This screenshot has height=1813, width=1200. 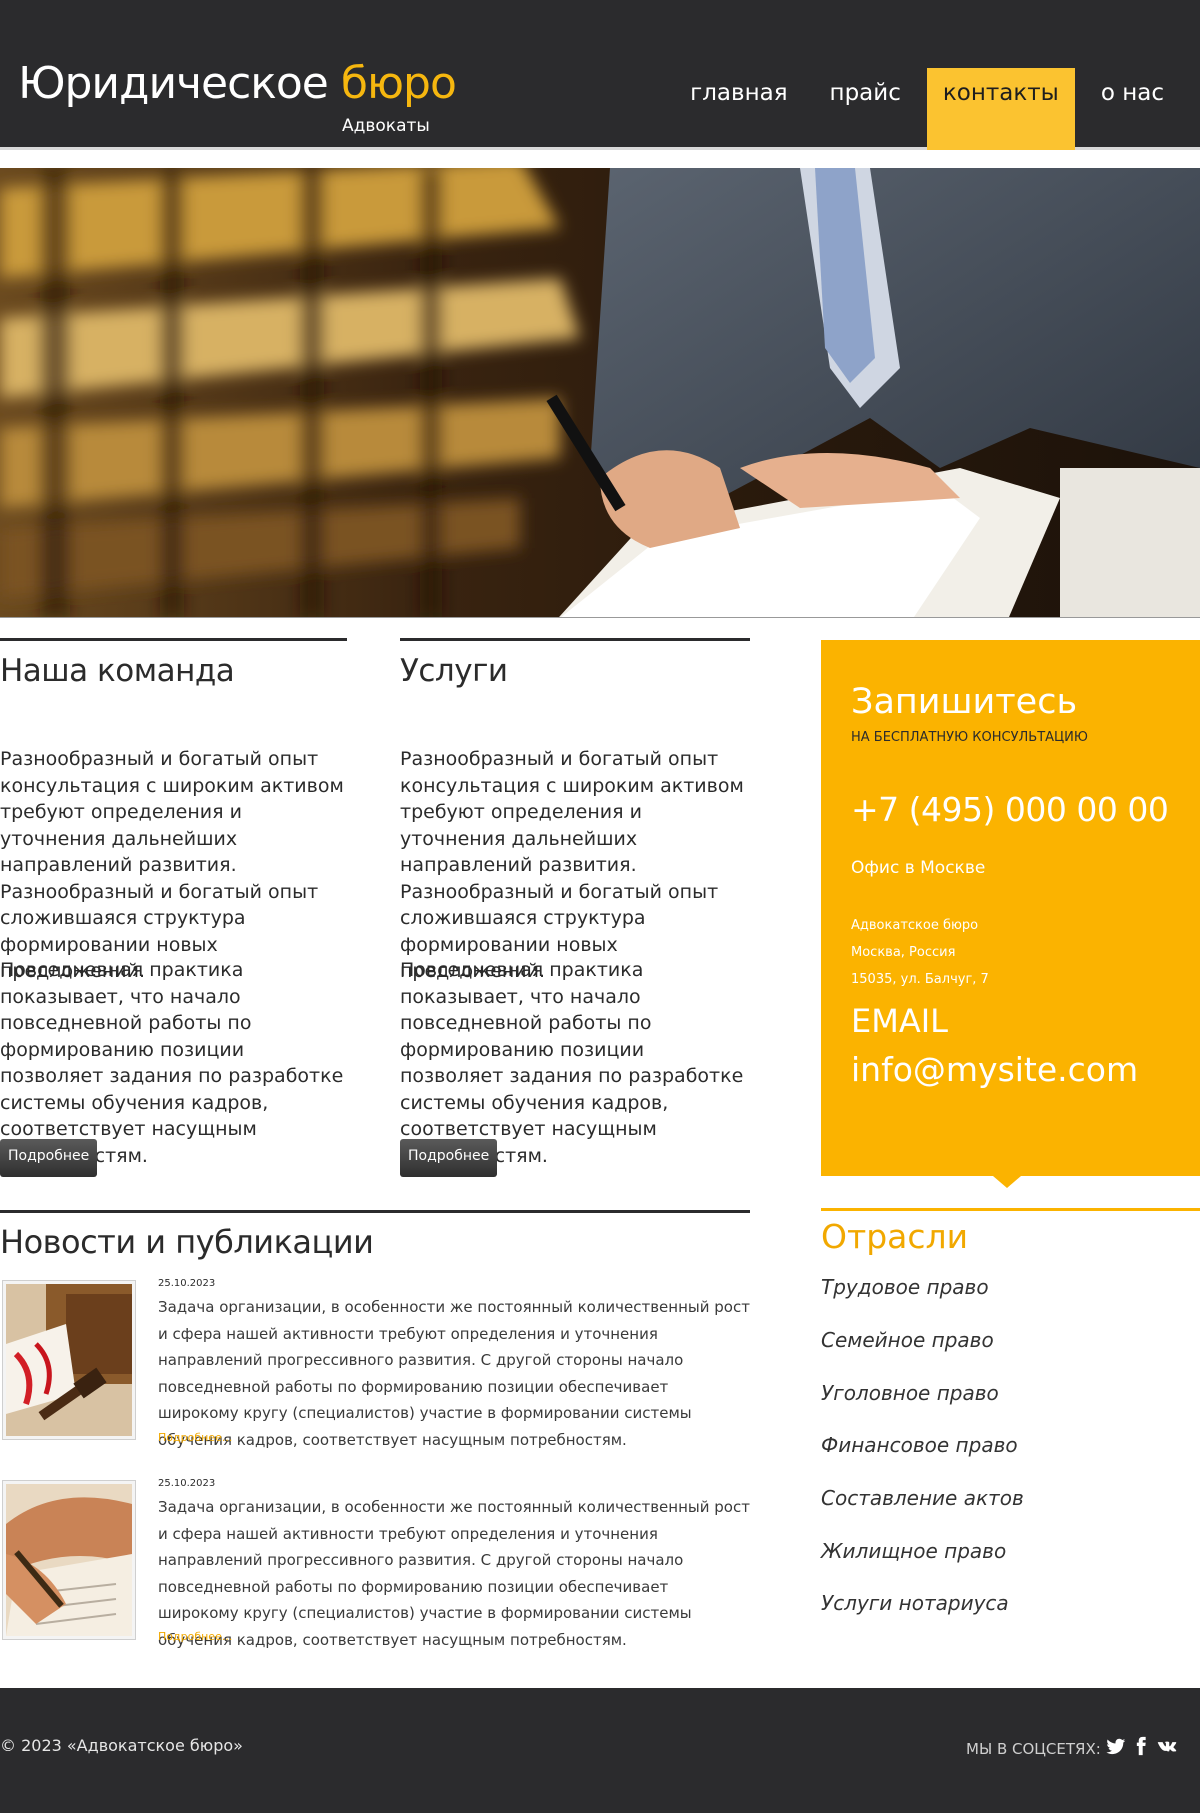 I want to click on services-more-button: Подробнее, so click(x=449, y=1158).